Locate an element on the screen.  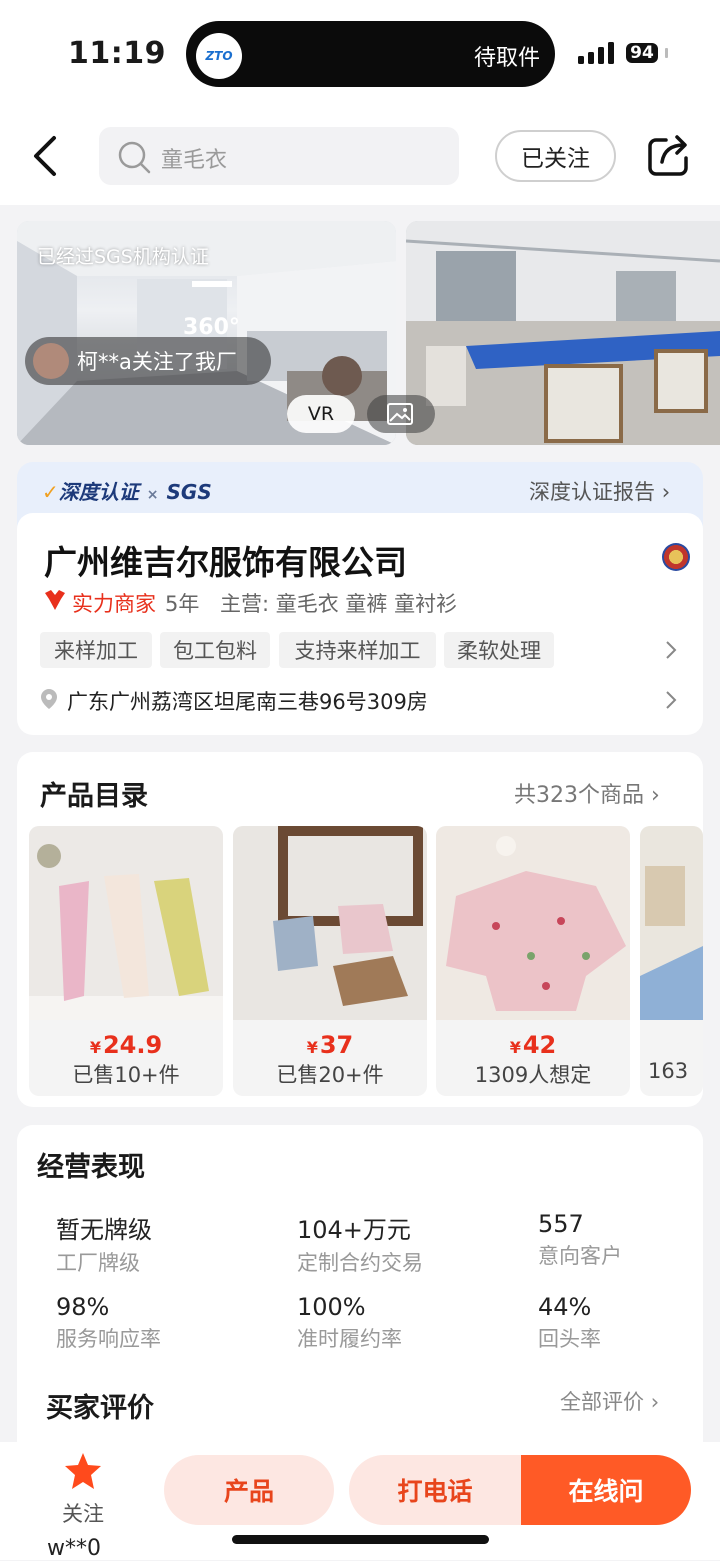
search-icon is located at coordinates (134, 157).